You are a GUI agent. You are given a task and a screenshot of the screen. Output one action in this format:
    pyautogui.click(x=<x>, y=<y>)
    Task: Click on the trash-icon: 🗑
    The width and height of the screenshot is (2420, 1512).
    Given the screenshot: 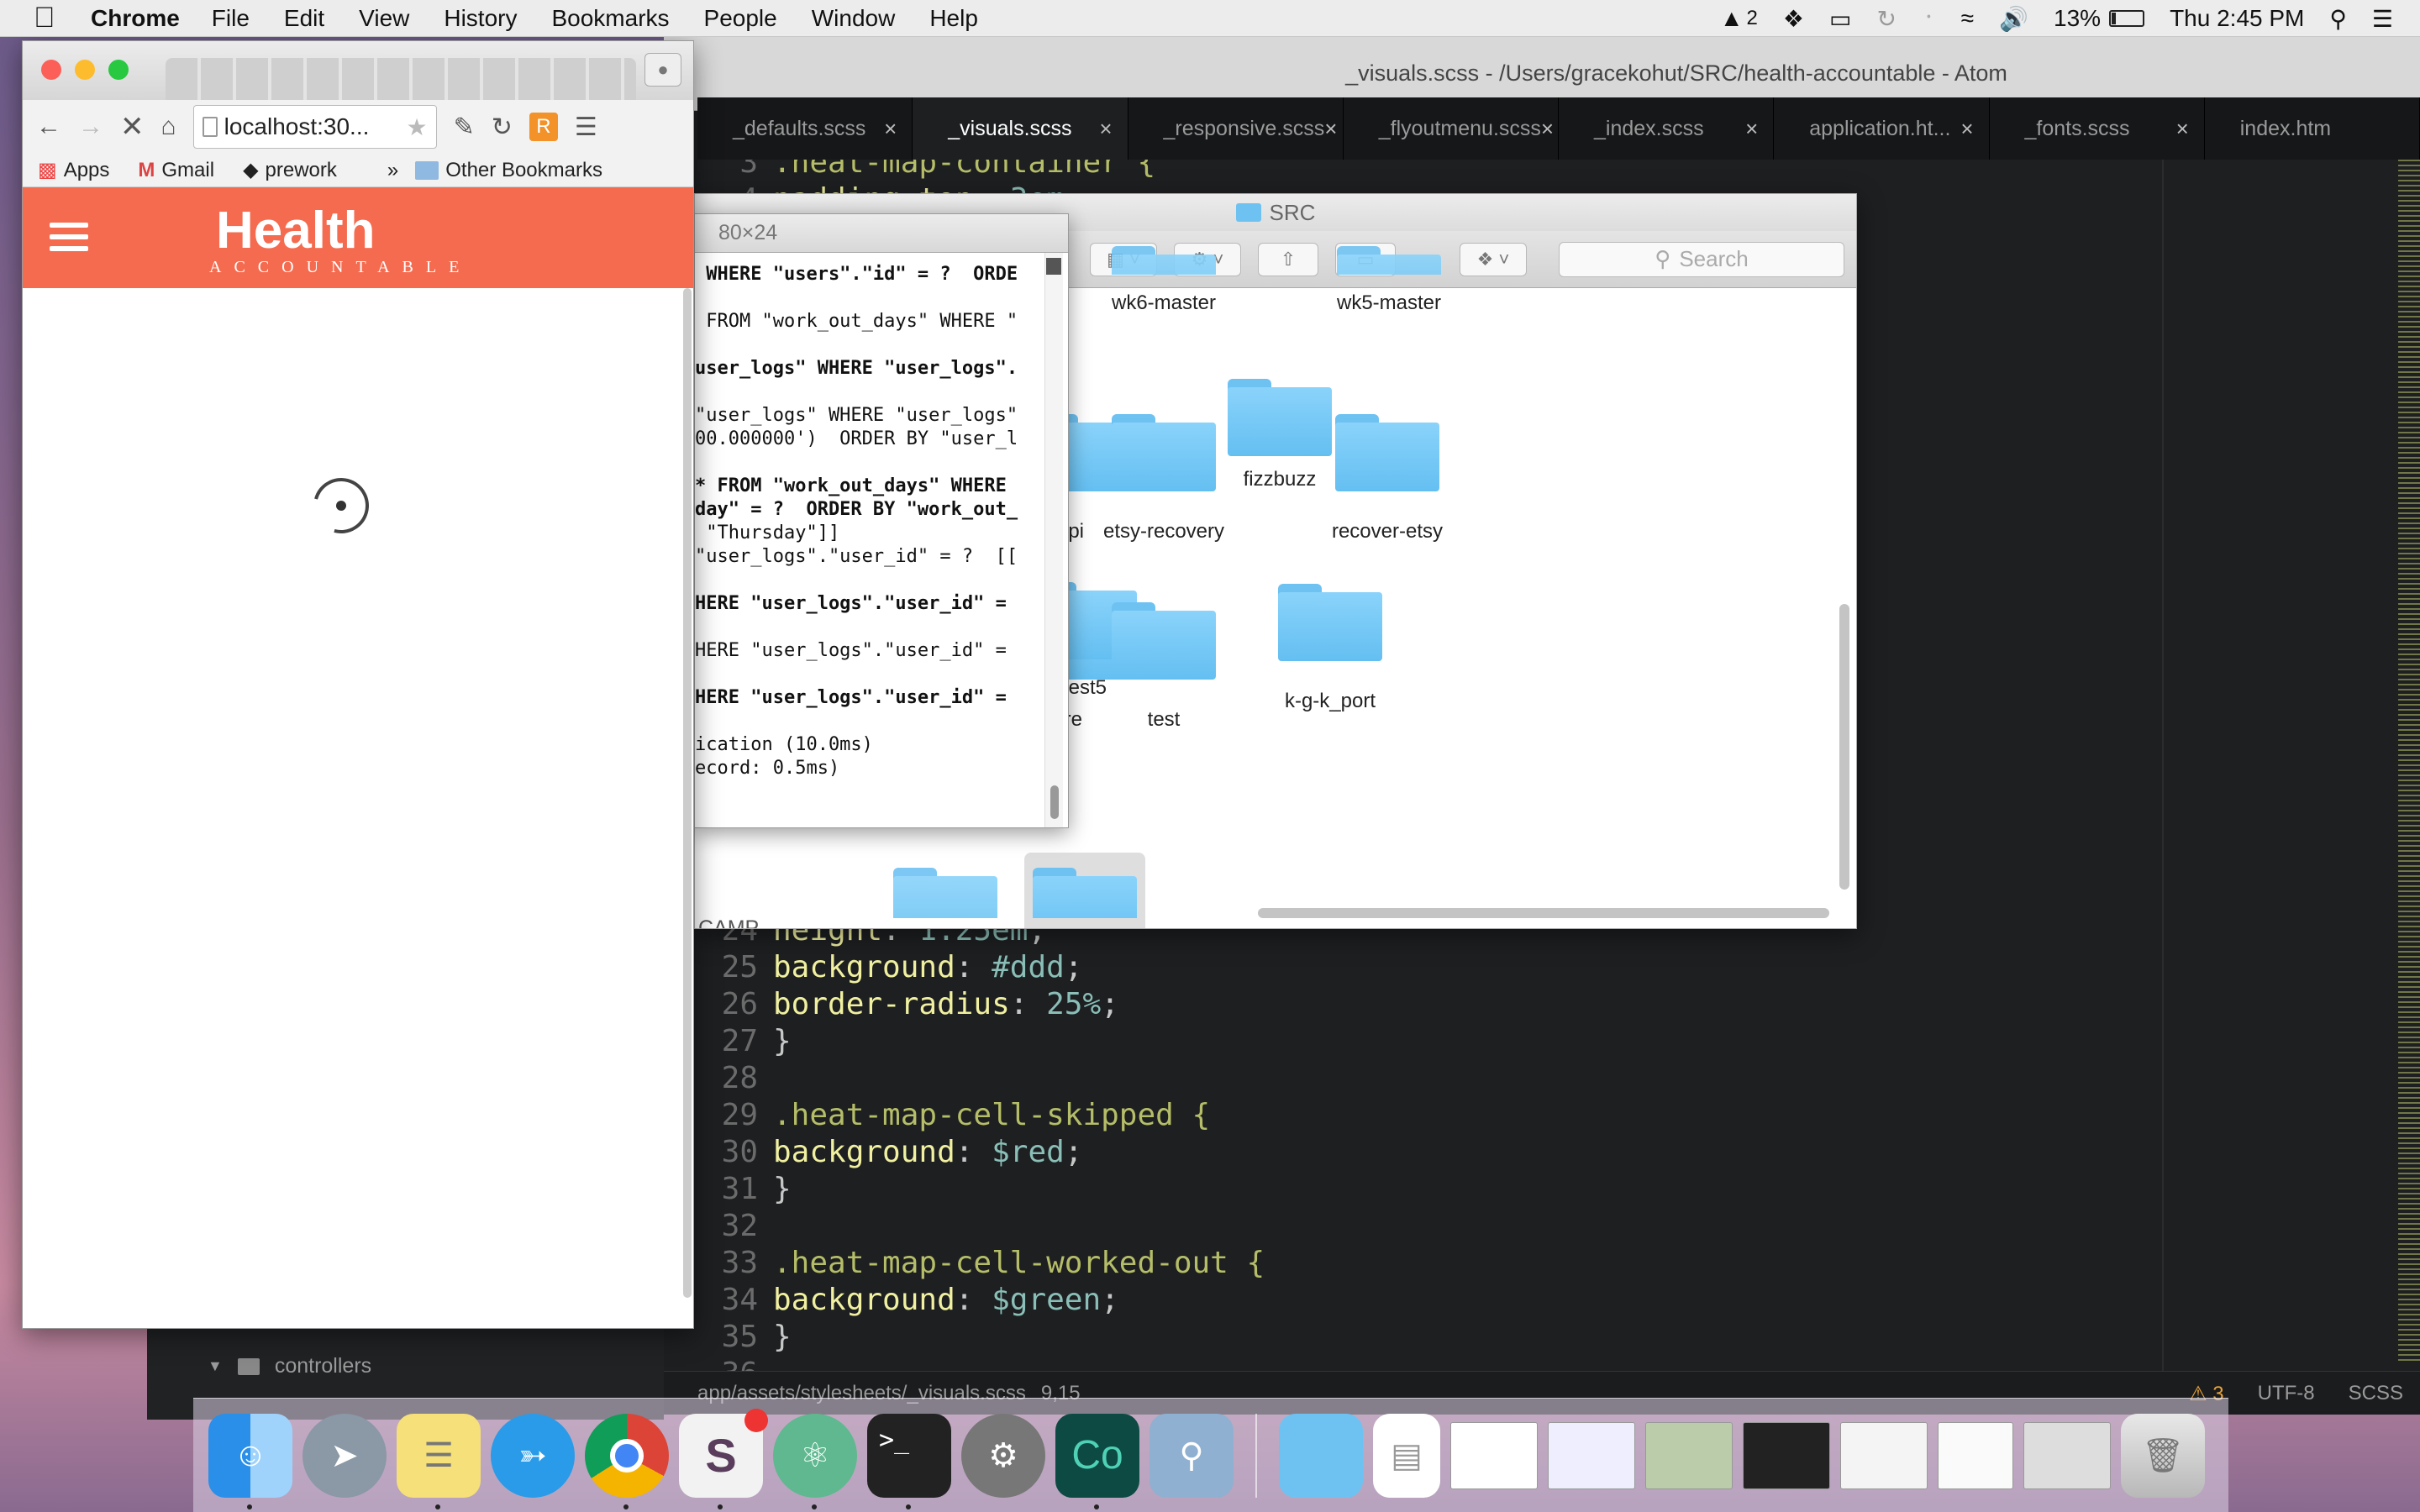 What is the action you would take?
    pyautogui.click(x=2163, y=1455)
    